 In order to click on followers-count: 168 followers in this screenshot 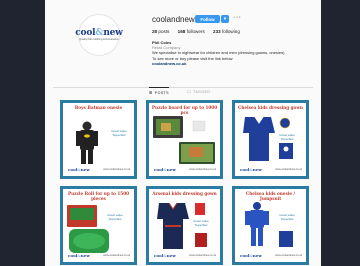, I will do `click(191, 31)`.